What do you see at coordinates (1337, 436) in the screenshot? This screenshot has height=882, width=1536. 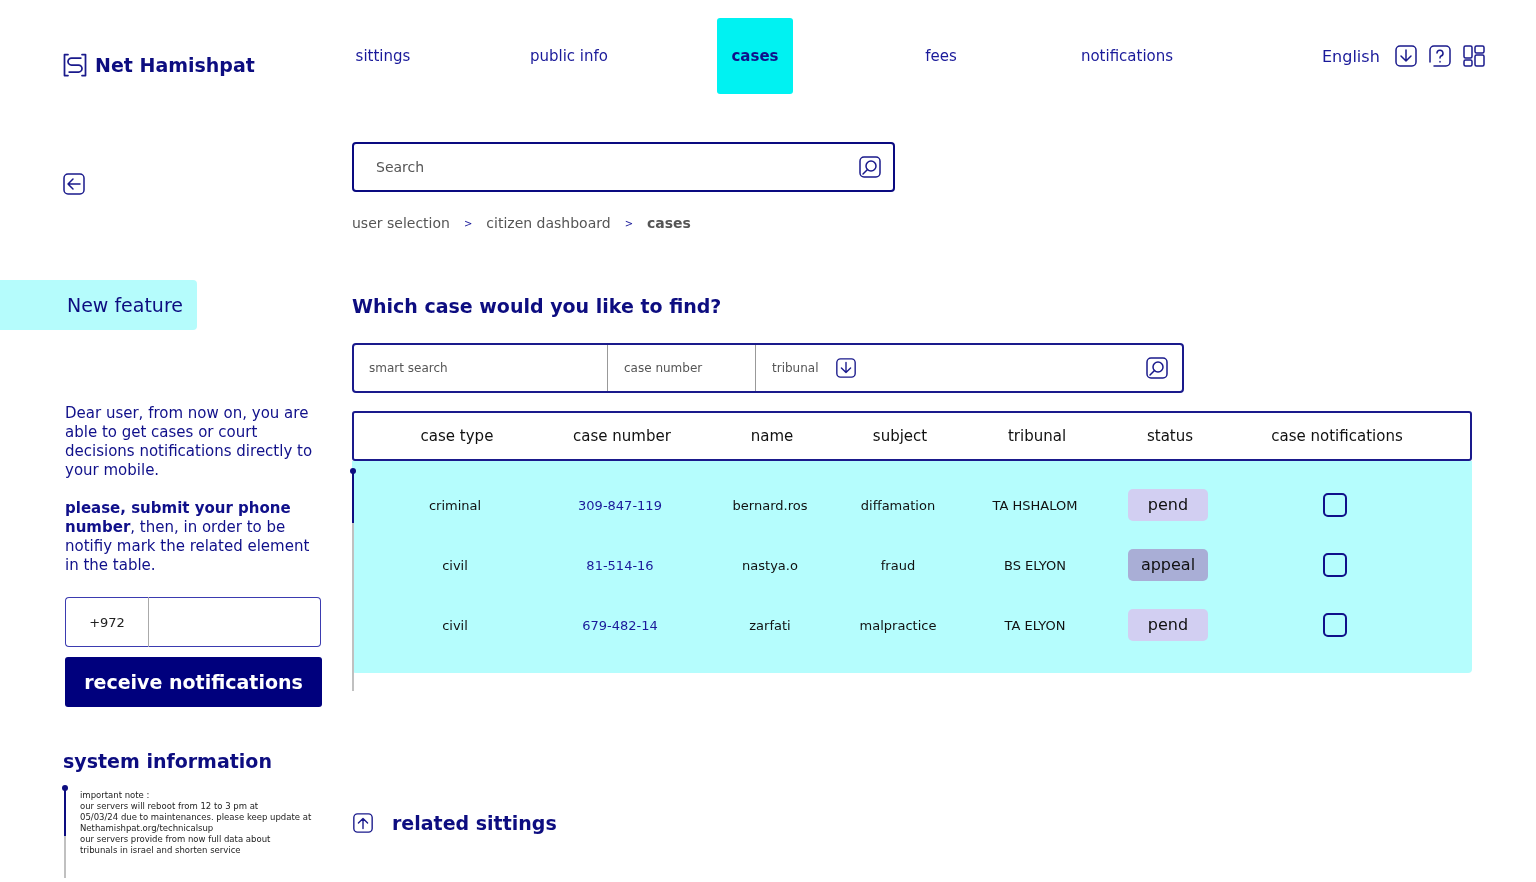 I see `column-header: case notifications` at bounding box center [1337, 436].